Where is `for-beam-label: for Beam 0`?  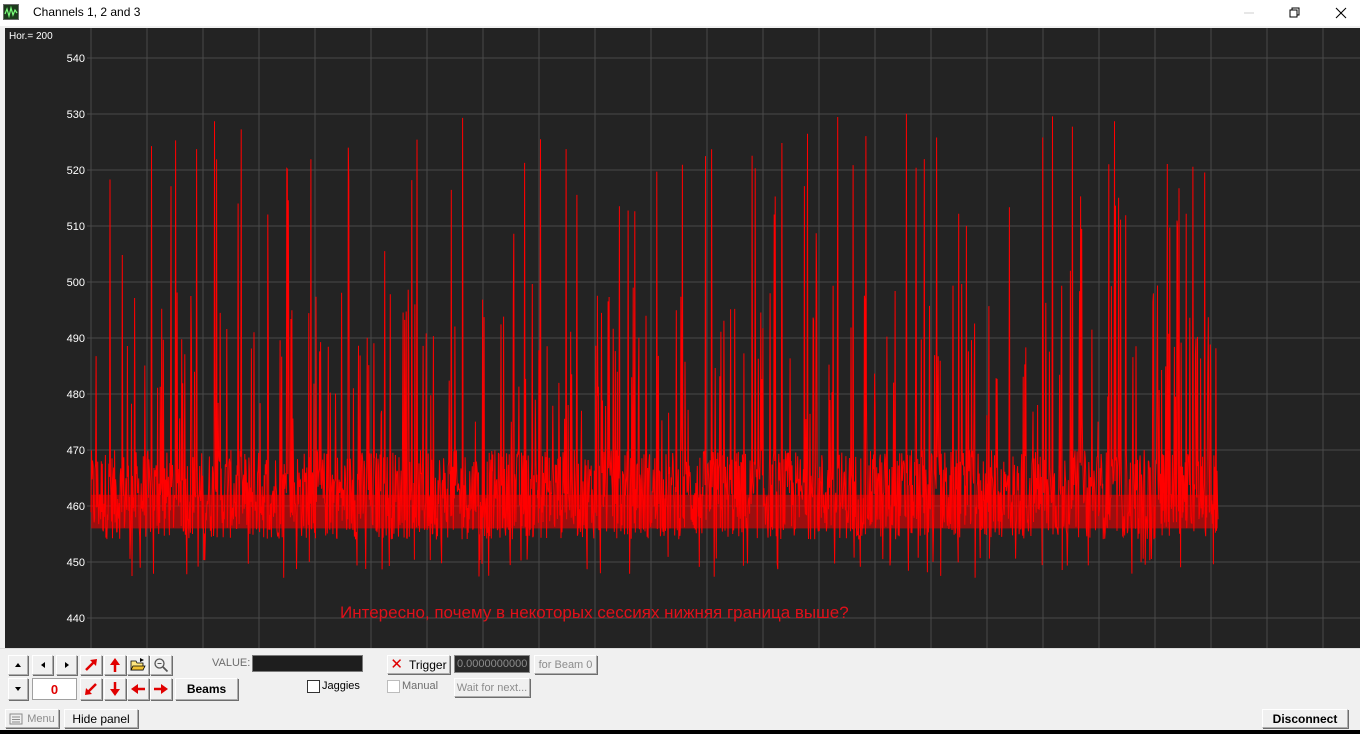 for-beam-label: for Beam 0 is located at coordinates (565, 664).